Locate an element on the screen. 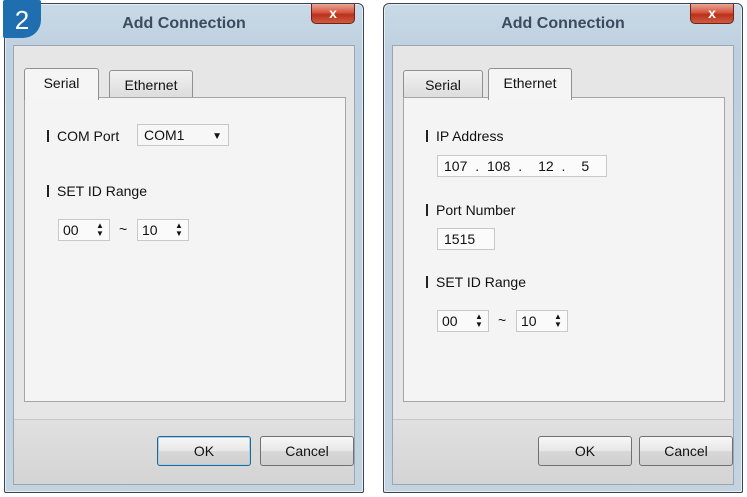 This screenshot has width=747, height=497. ip-octet-2: 108 is located at coordinates (498, 166).